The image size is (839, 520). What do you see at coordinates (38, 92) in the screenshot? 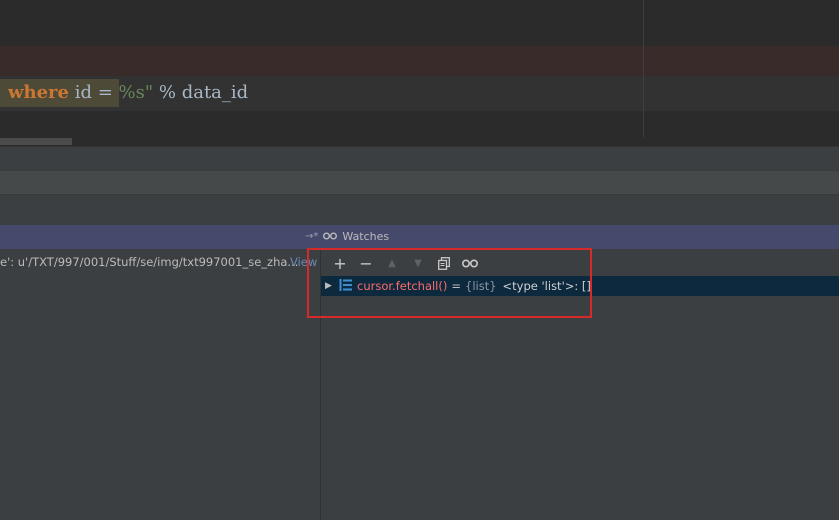
I see `code-keyword: where` at bounding box center [38, 92].